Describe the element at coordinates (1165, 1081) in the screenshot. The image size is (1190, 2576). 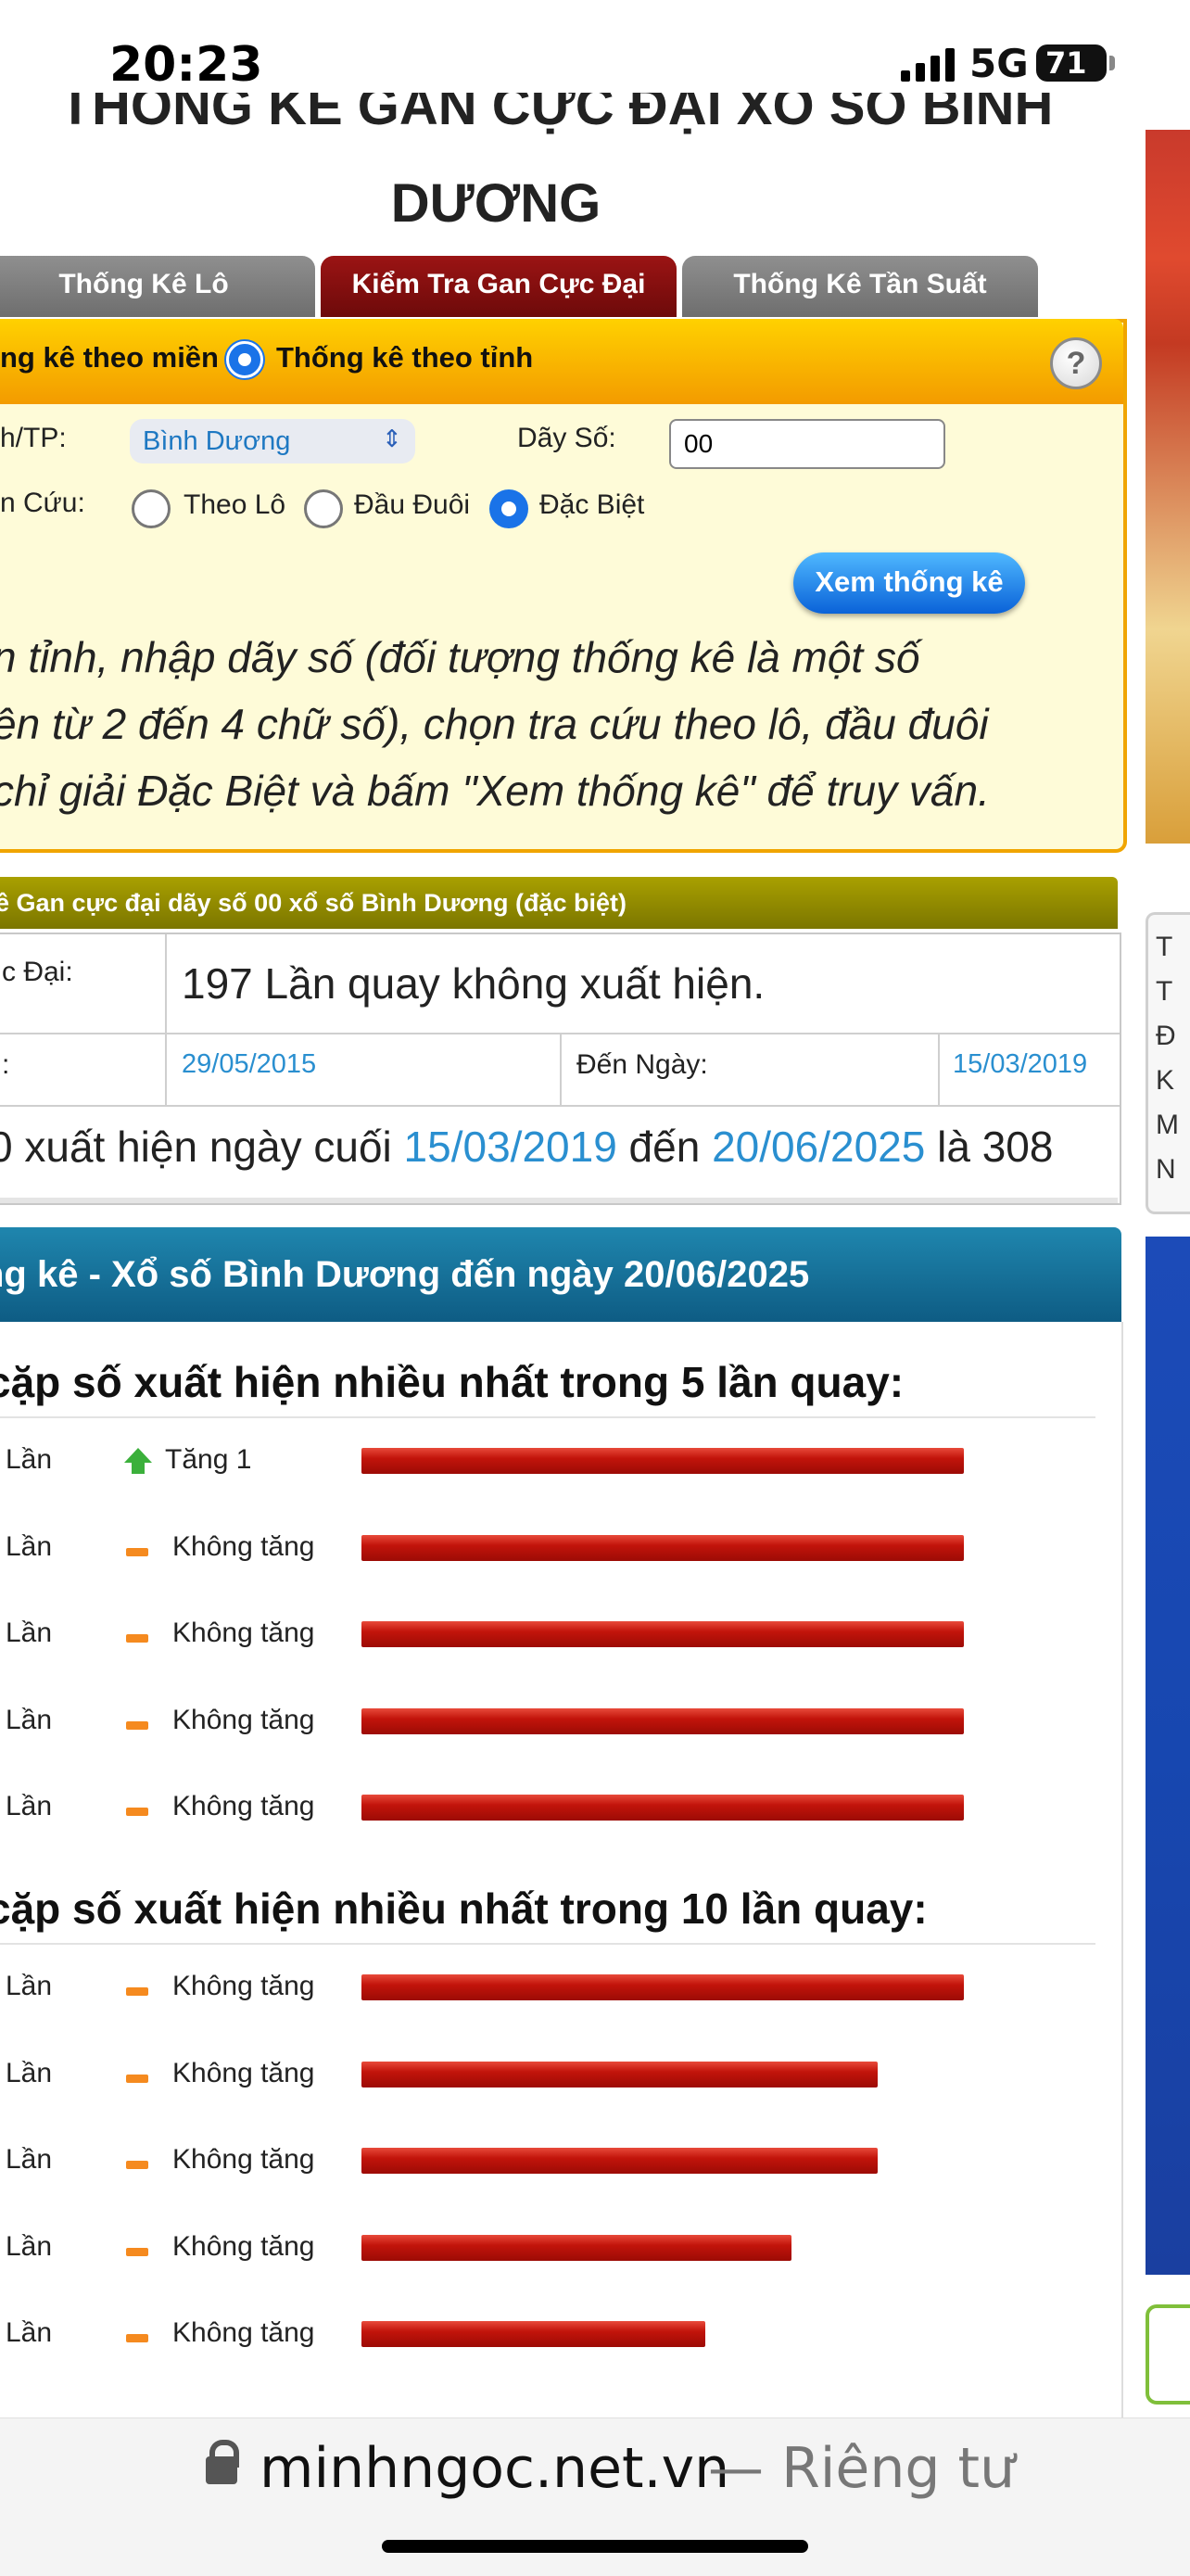
I see `sidebar-link: K` at that location.